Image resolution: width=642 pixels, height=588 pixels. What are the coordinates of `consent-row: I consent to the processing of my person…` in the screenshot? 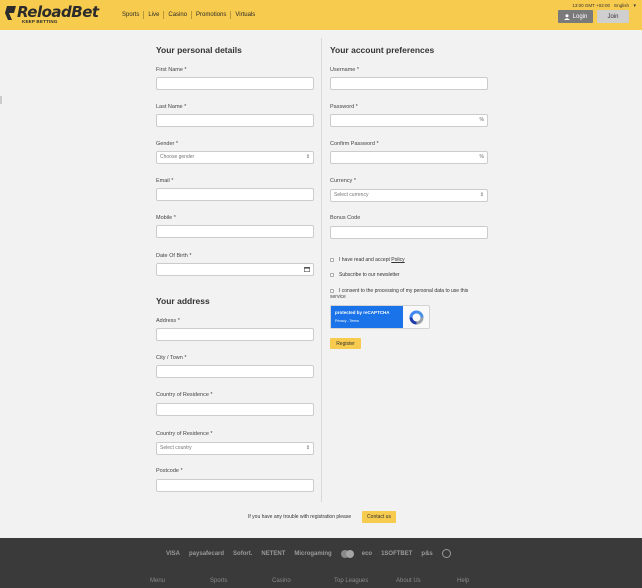 It's located at (399, 291).